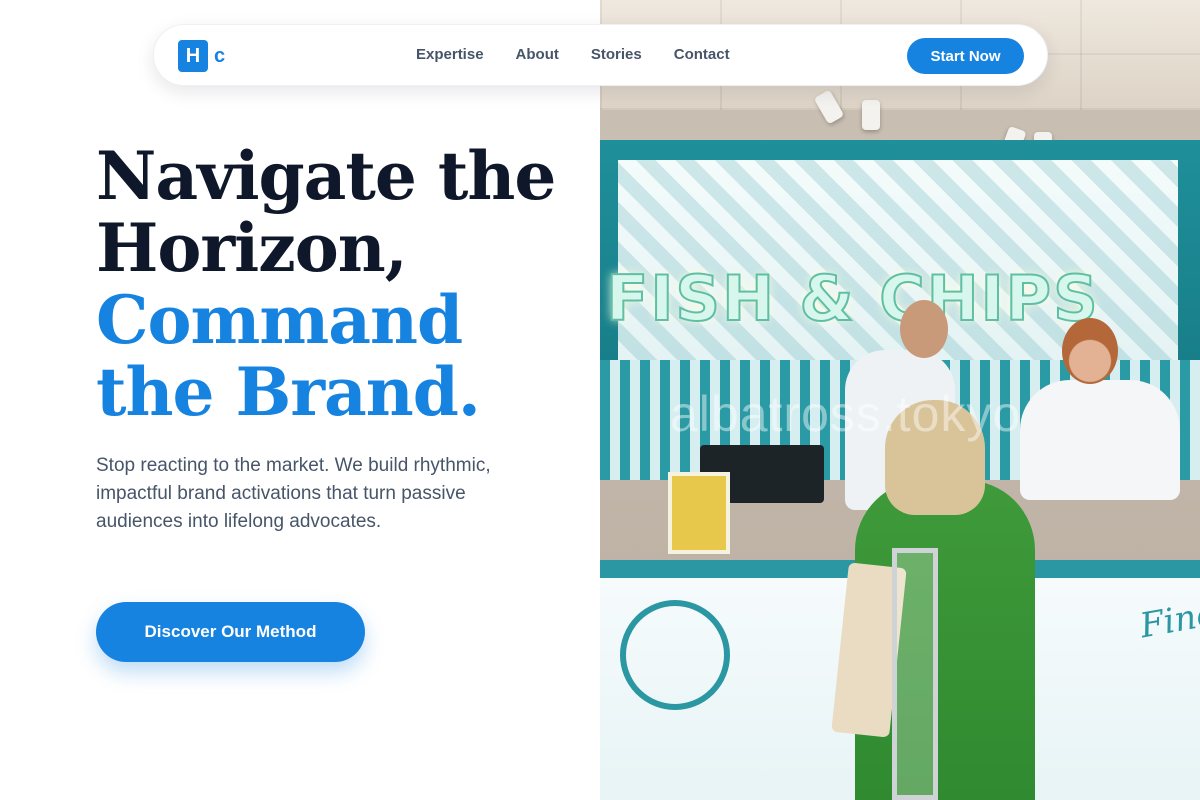 Image resolution: width=1200 pixels, height=800 pixels. What do you see at coordinates (915, 674) in the screenshot?
I see `display-stand` at bounding box center [915, 674].